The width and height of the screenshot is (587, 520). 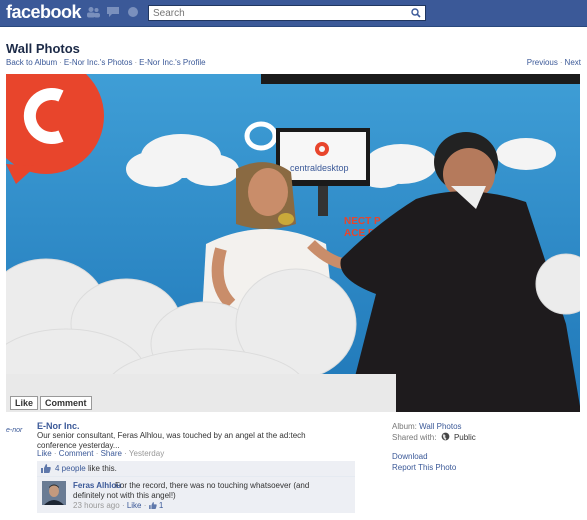 I want to click on avatar, so click(x=54, y=493).